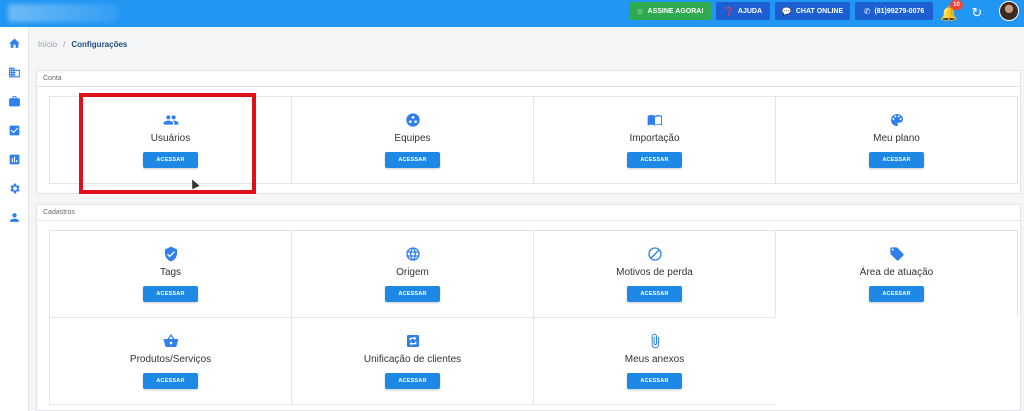 Image resolution: width=1024 pixels, height=411 pixels. Describe the element at coordinates (896, 160) in the screenshot. I see `acessar-meu-plano-button: ACESSAR` at that location.